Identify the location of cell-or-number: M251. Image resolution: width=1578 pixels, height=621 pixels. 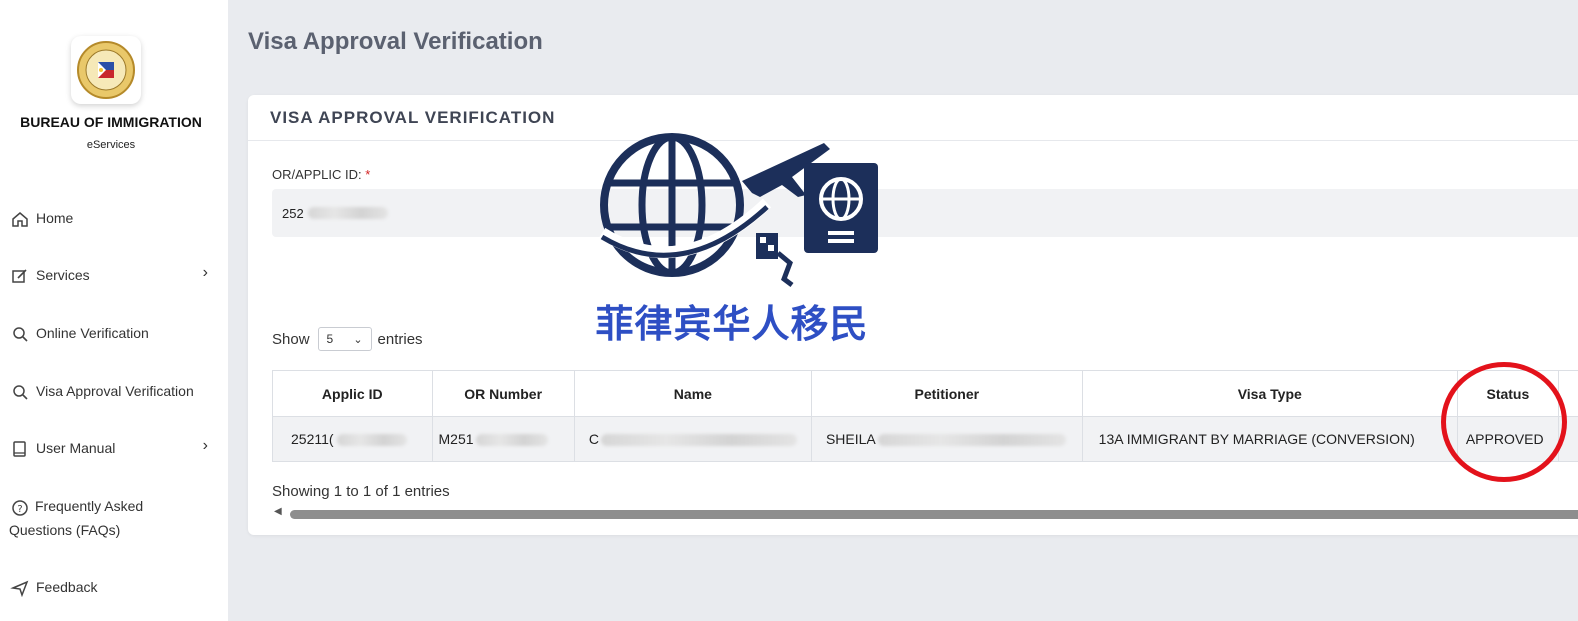
(503, 439).